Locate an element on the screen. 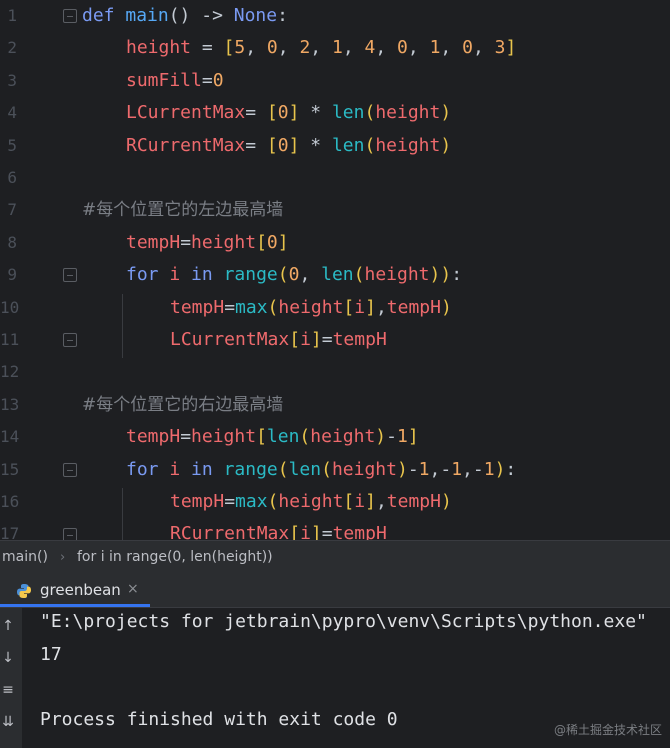 Image resolution: width=670 pixels, height=748 pixels. code-text: for i in range(len(height)-1,-1,-1): is located at coordinates (321, 470).